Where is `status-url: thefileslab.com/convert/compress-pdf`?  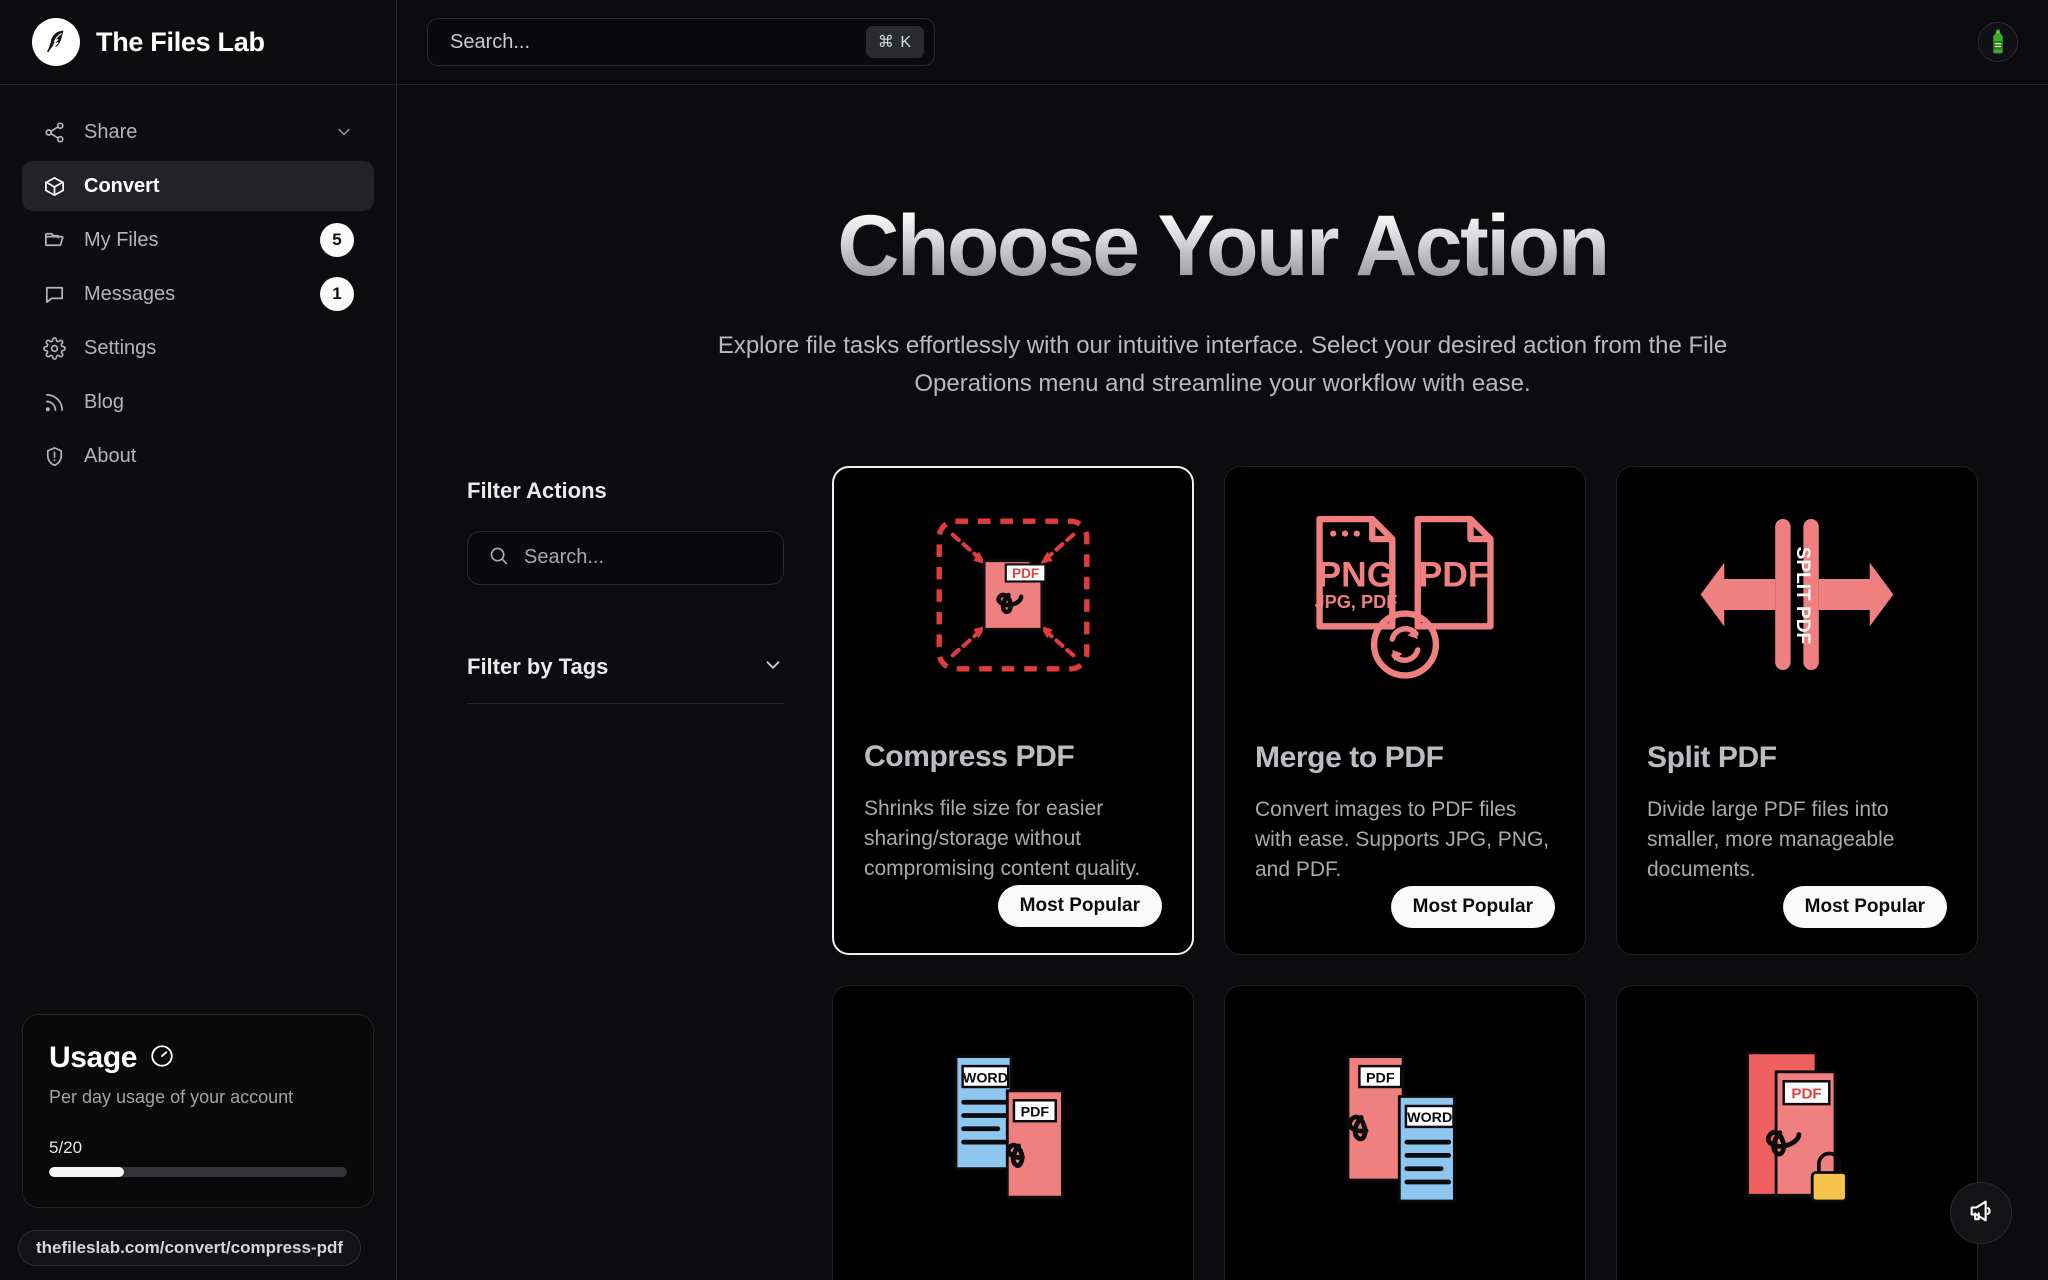 status-url: thefileslab.com/convert/compress-pdf is located at coordinates (190, 1248).